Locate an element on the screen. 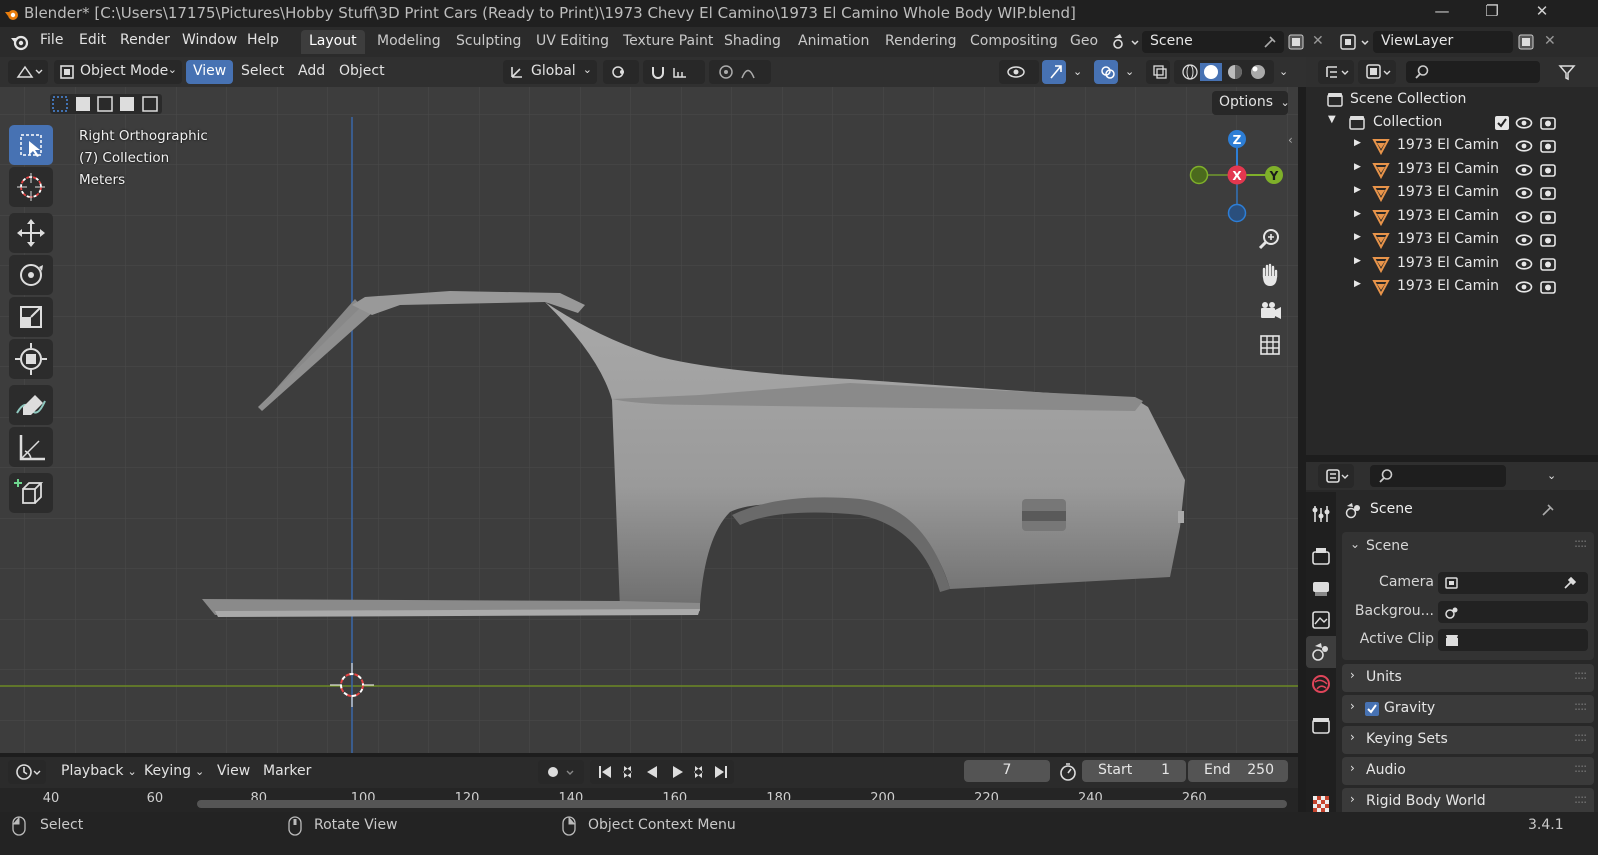  timeline-scrollbar is located at coordinates (742, 804).